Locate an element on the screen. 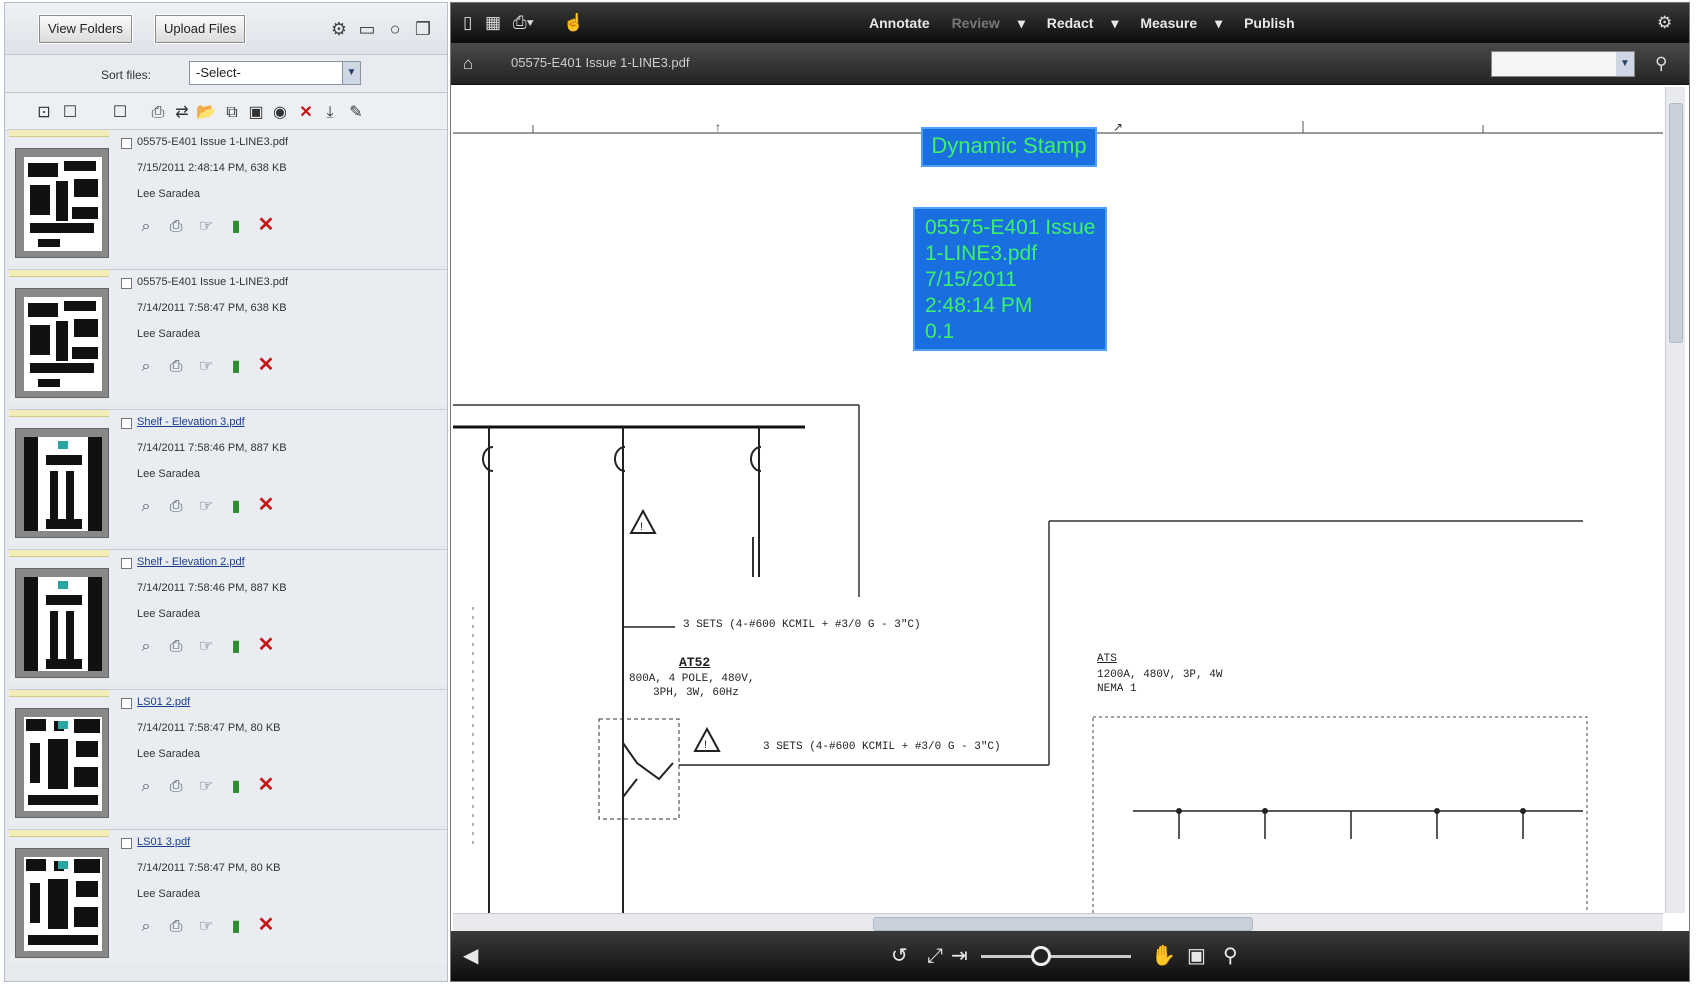 The width and height of the screenshot is (1702, 993). dynamic-stamp-title: Dynamic Stamp is located at coordinates (1009, 147).